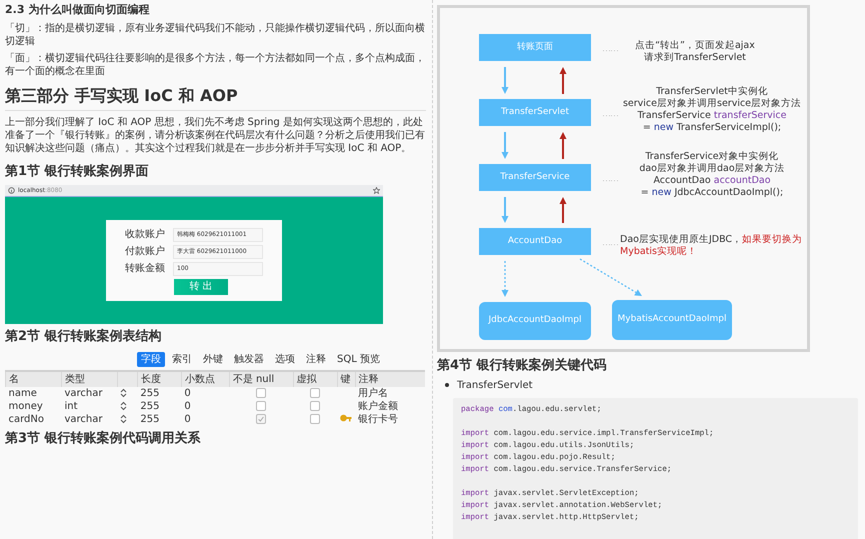  Describe the element at coordinates (373, 393) in the screenshot. I see `table-cell: 用户名` at that location.